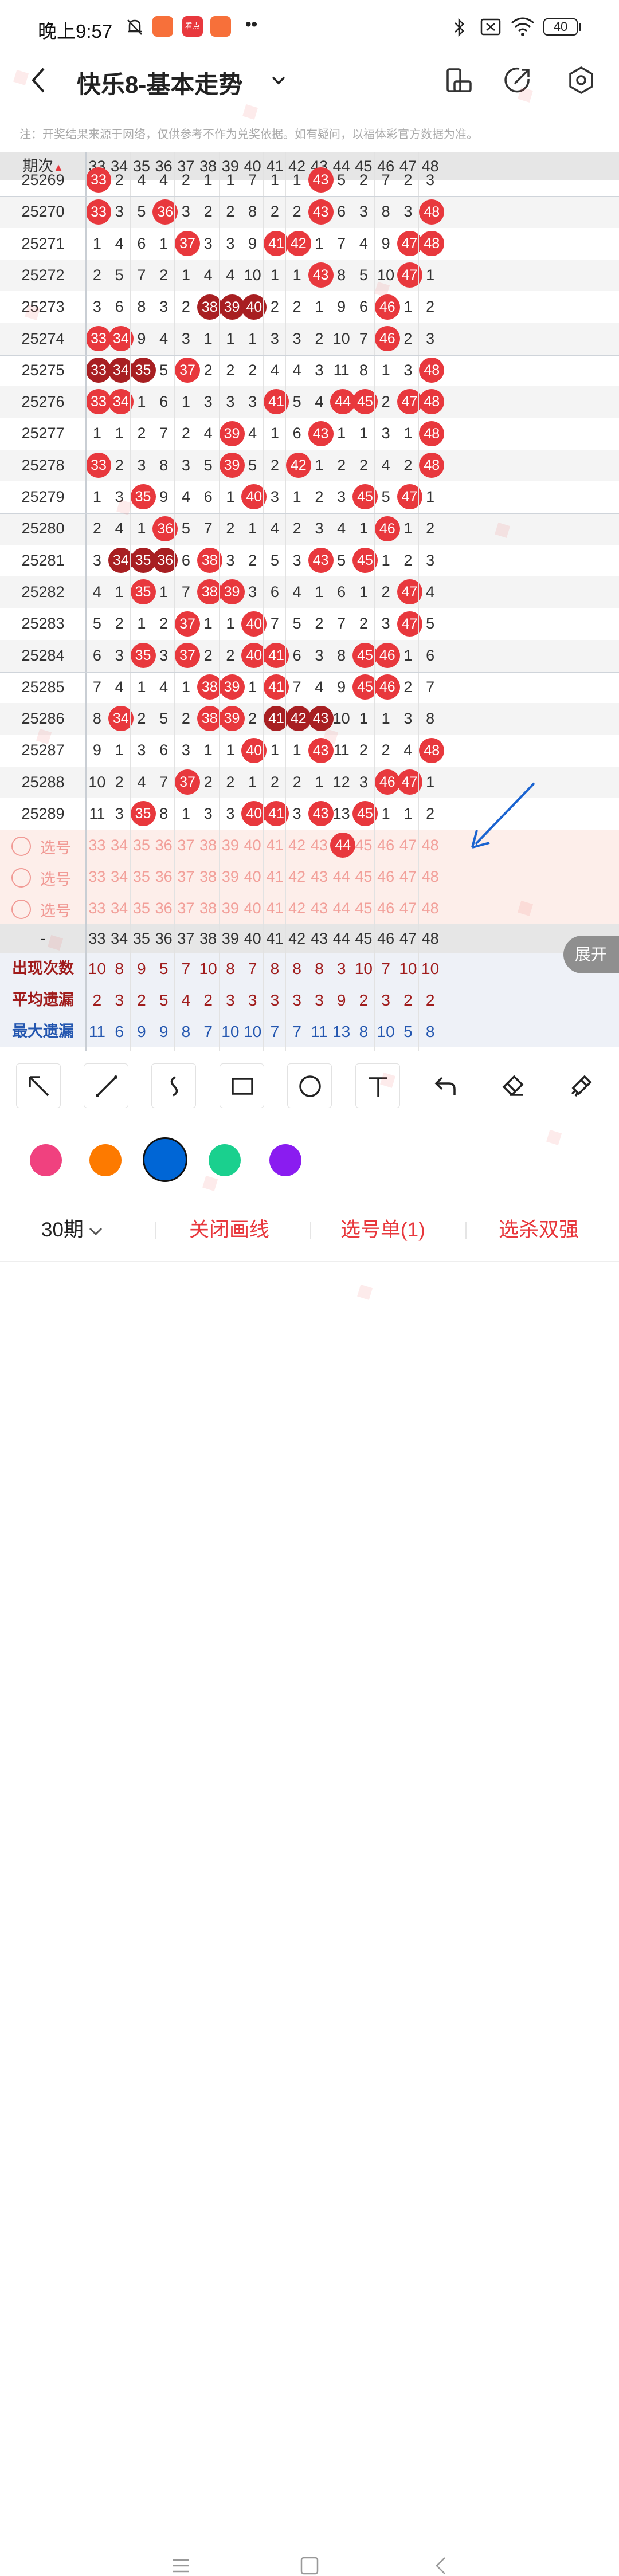 This screenshot has height=2576, width=619. I want to click on landscape-toggle-icon, so click(458, 80).